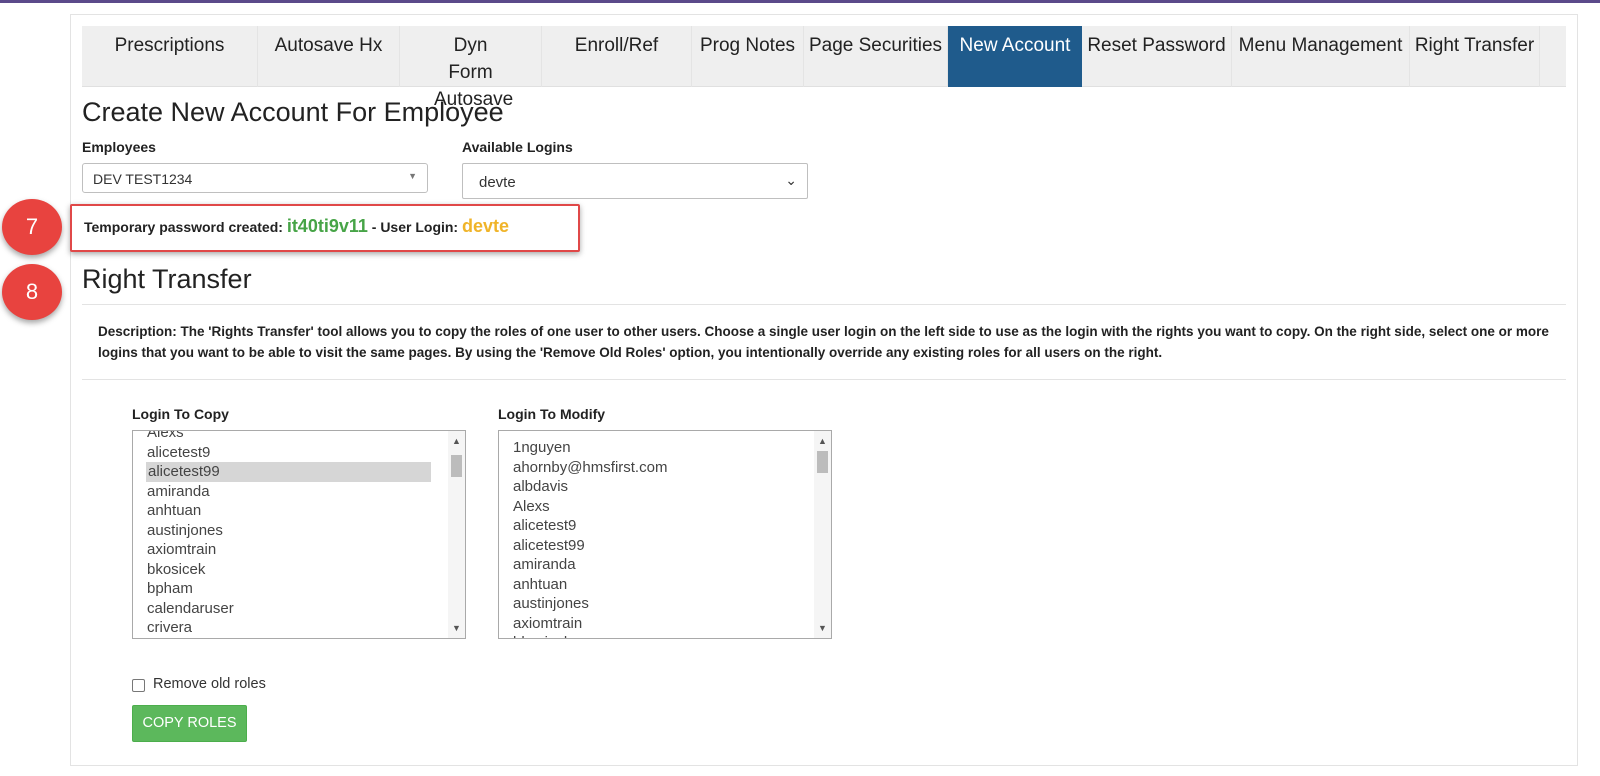  Describe the element at coordinates (185, 227) in the screenshot. I see `temp-password-prefix: Temporary password created:` at that location.